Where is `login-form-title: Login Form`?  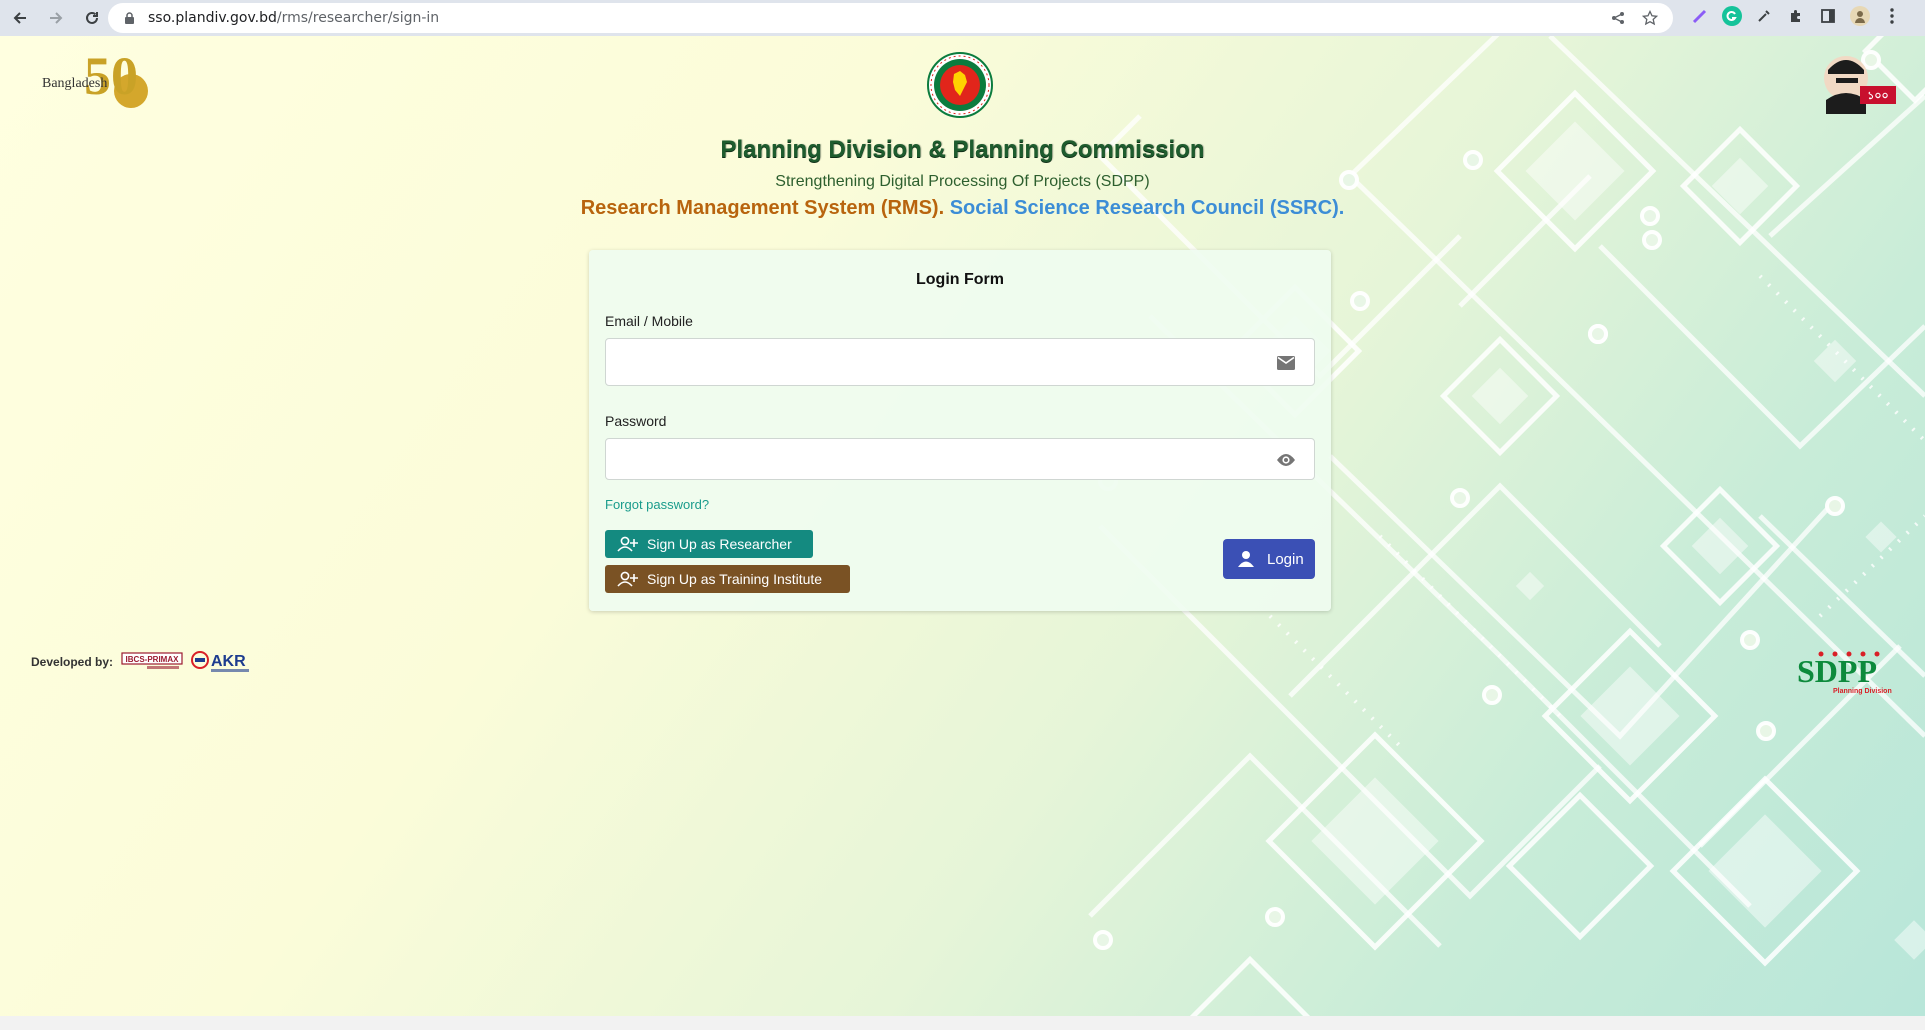 login-form-title: Login Form is located at coordinates (960, 279).